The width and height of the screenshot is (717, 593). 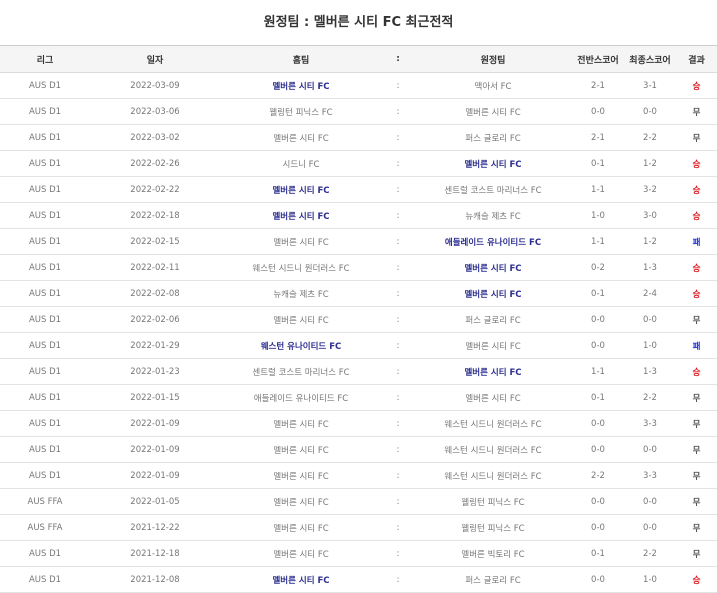 What do you see at coordinates (155, 163) in the screenshot?
I see `date-cell: 2022-02-26` at bounding box center [155, 163].